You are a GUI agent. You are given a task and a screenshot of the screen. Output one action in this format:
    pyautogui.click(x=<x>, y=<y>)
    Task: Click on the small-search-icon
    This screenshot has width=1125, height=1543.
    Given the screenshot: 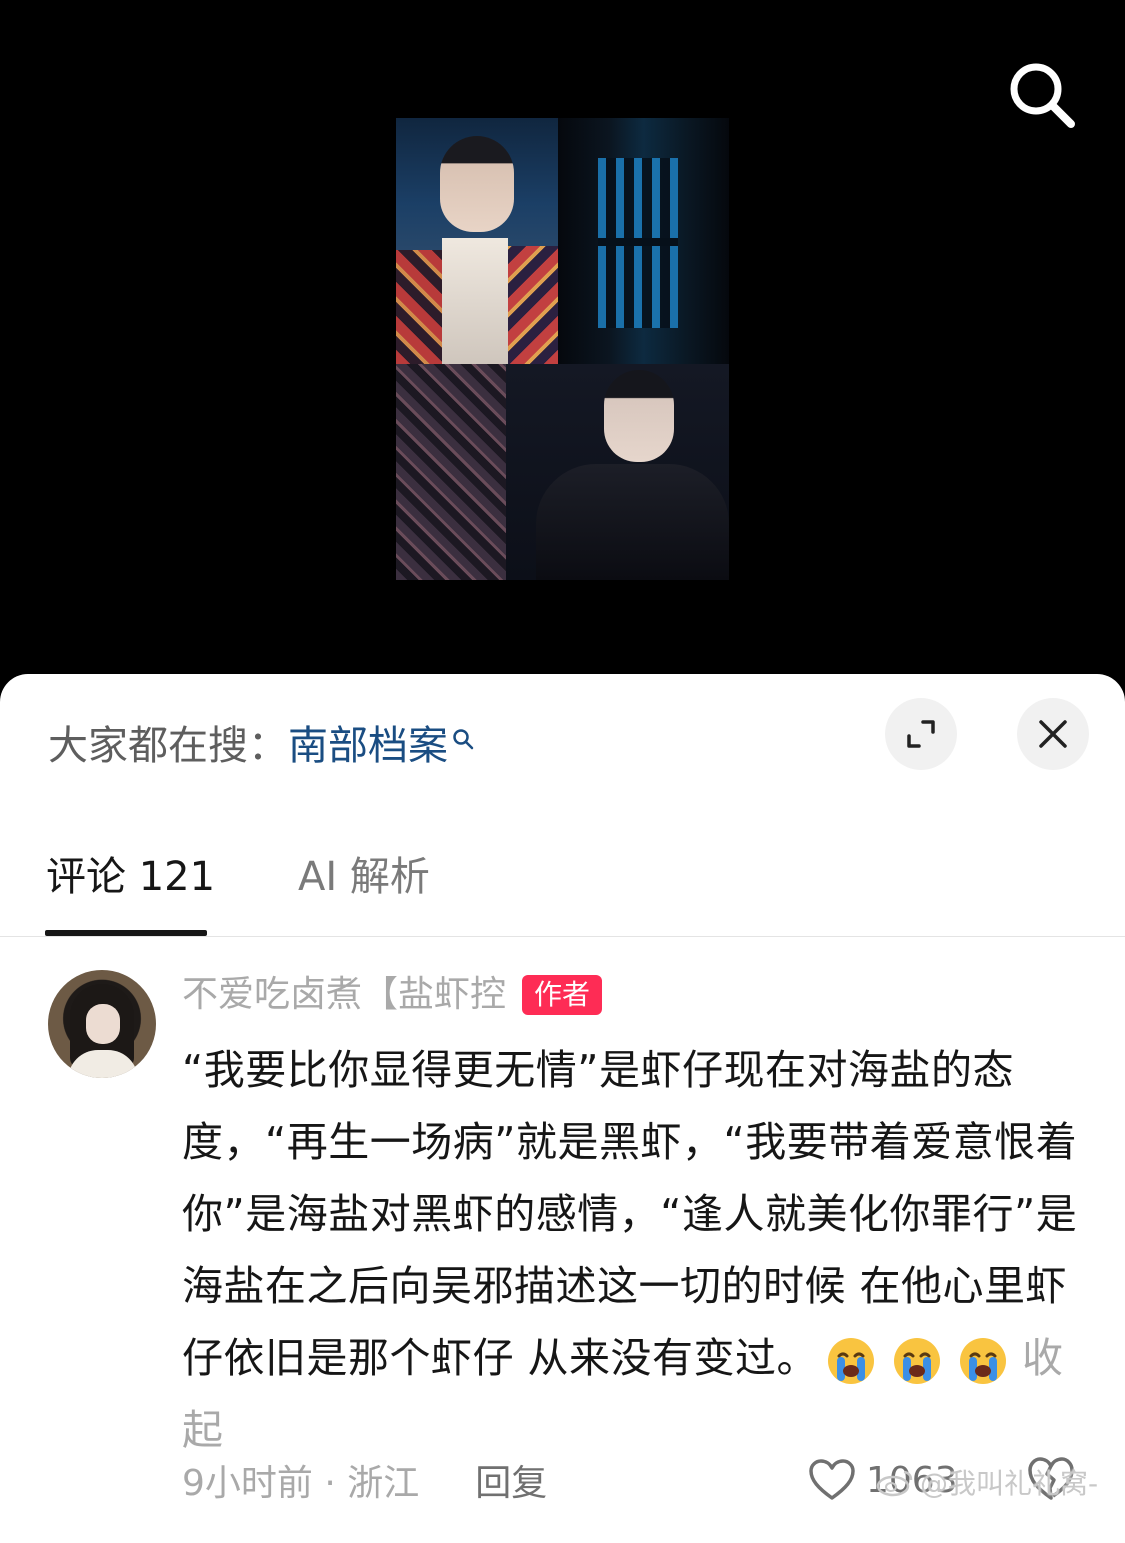 What is the action you would take?
    pyautogui.click(x=463, y=739)
    